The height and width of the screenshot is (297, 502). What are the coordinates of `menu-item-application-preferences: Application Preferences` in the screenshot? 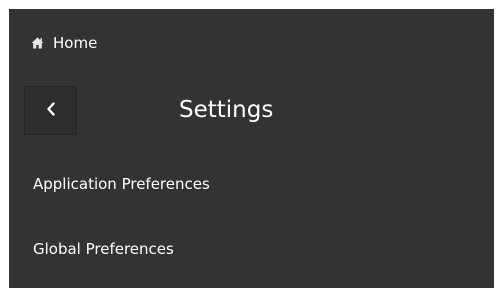 It's located at (121, 184).